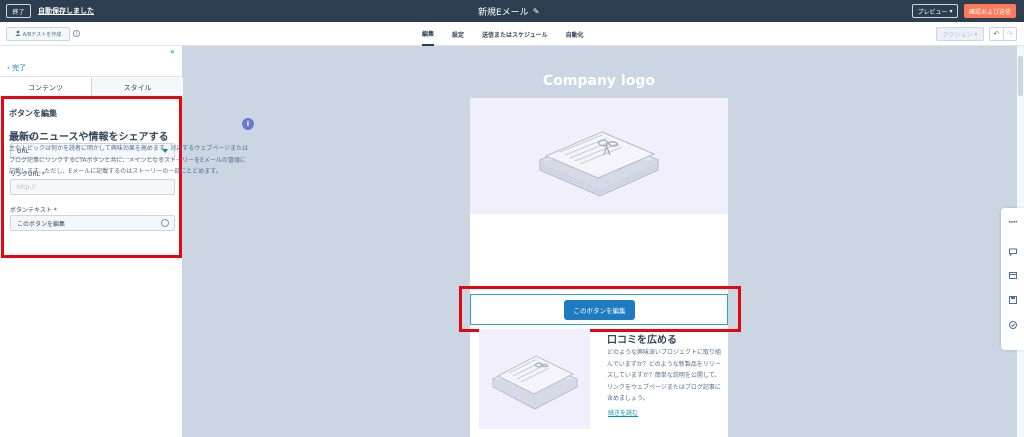  Describe the element at coordinates (248, 124) in the screenshot. I see `info-badge-icon: i` at that location.